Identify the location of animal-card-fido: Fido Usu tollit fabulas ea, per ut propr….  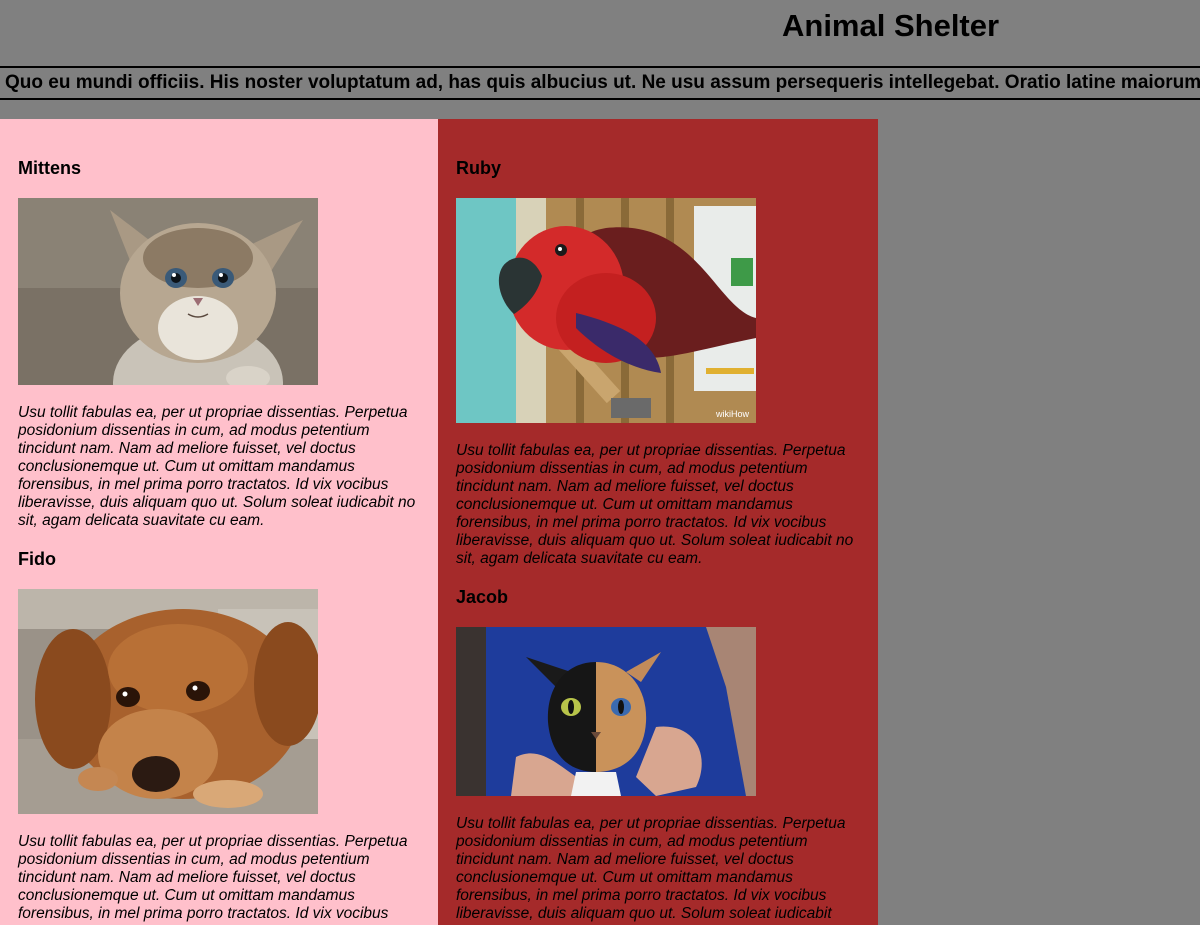
(220, 735).